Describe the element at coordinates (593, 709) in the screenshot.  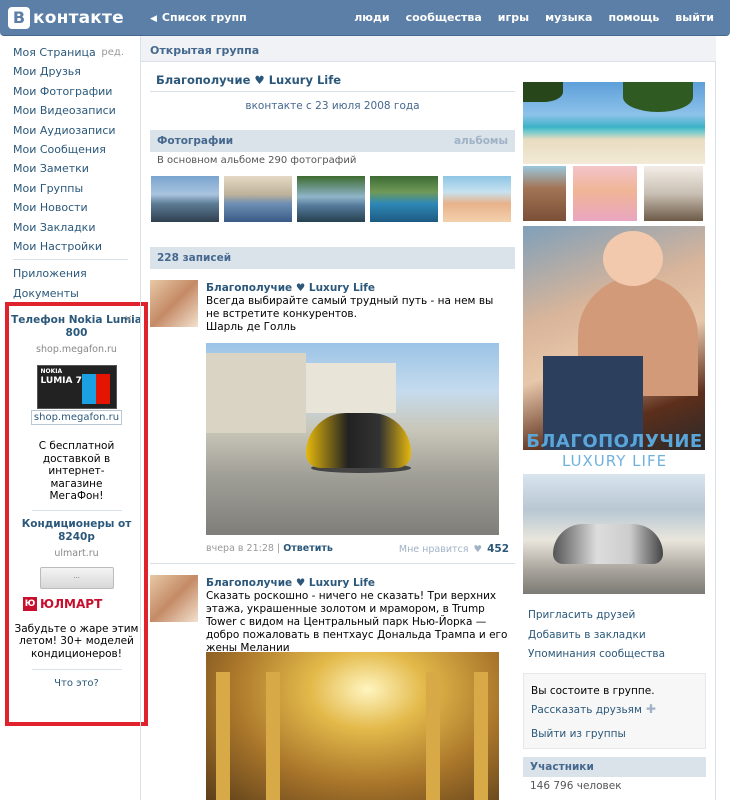
I see `tell-friends-link: Рассказать друзьям ✚` at that location.